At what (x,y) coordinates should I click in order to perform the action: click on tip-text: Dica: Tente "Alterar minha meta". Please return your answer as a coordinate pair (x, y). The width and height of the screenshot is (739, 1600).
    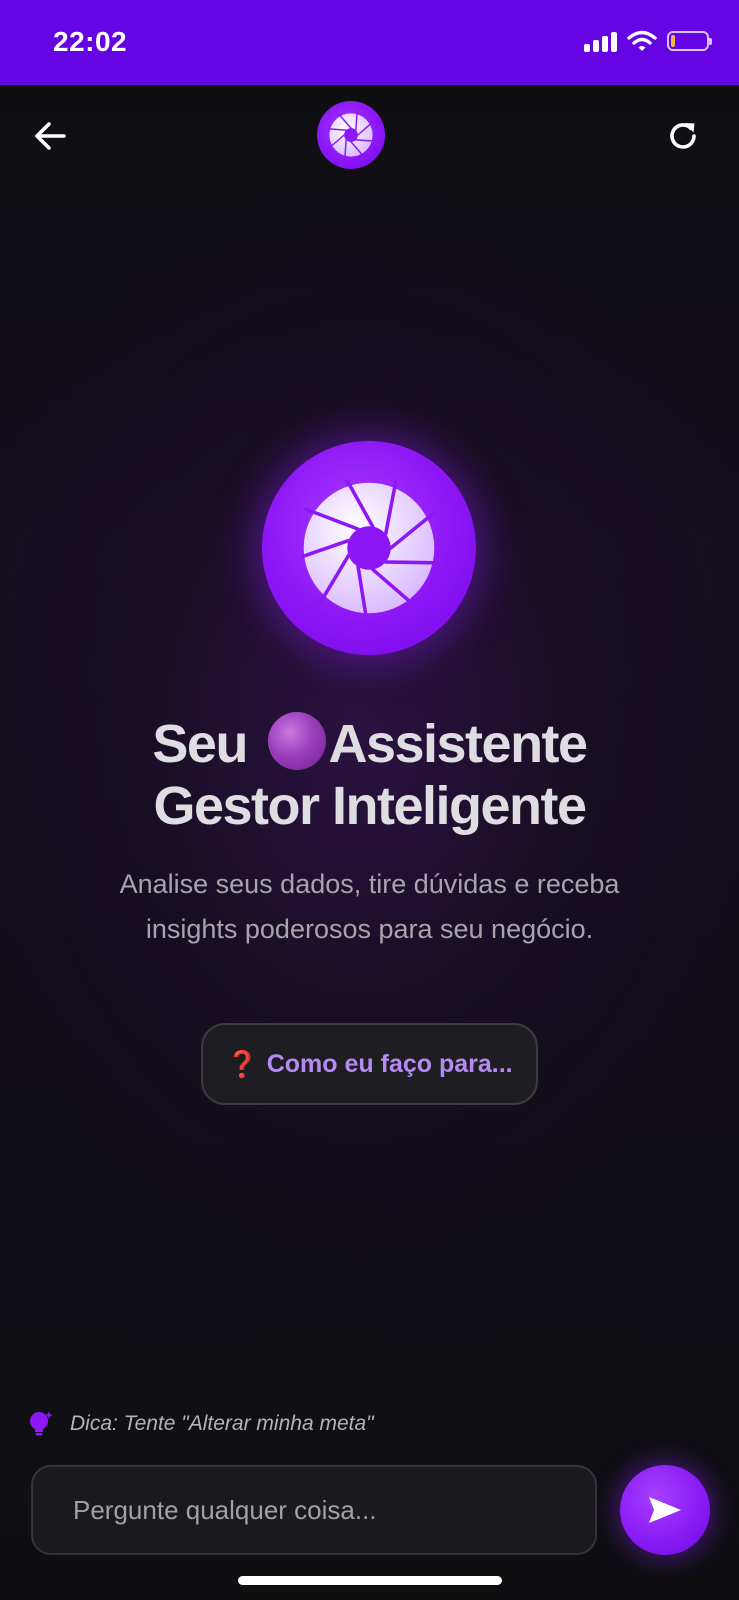
    Looking at the image, I should click on (222, 1423).